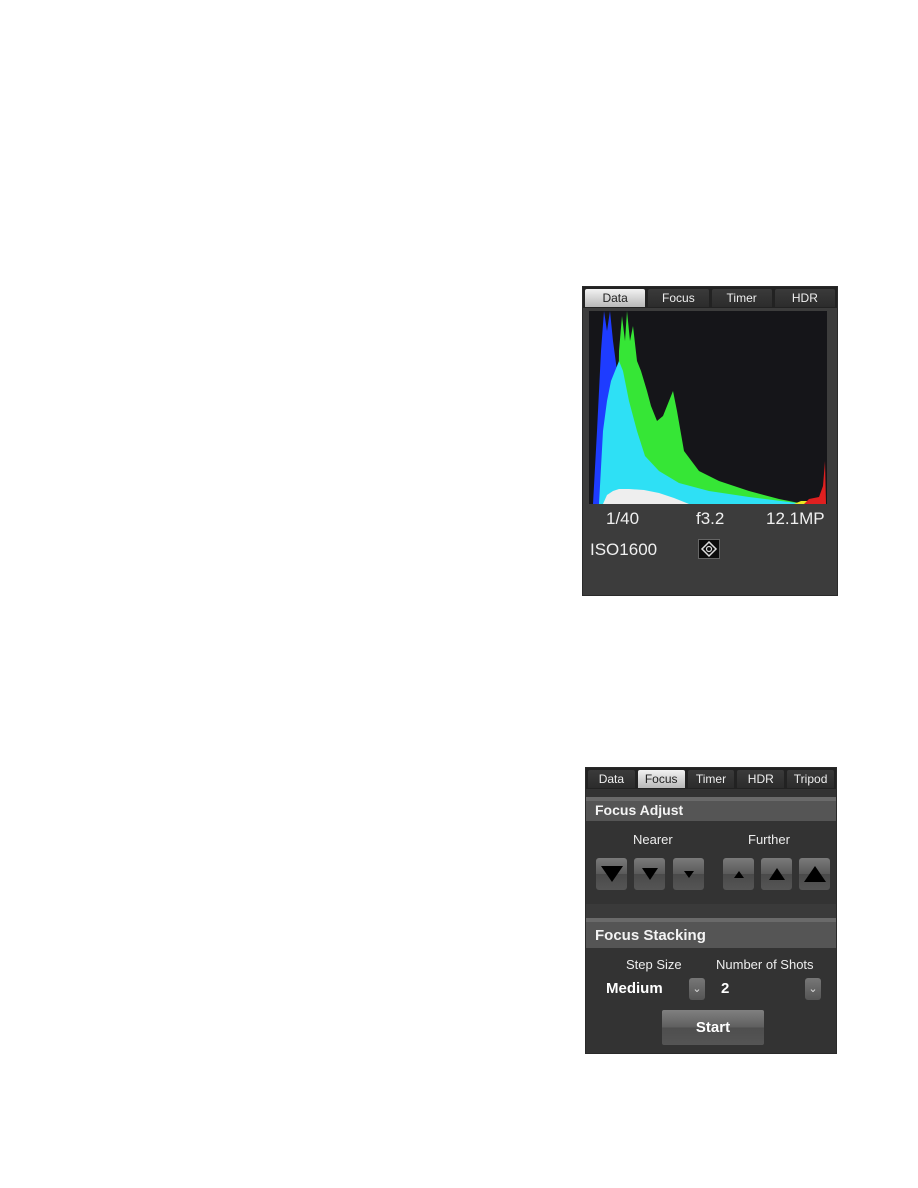  I want to click on triangle-down-small-icon, so click(688, 874).